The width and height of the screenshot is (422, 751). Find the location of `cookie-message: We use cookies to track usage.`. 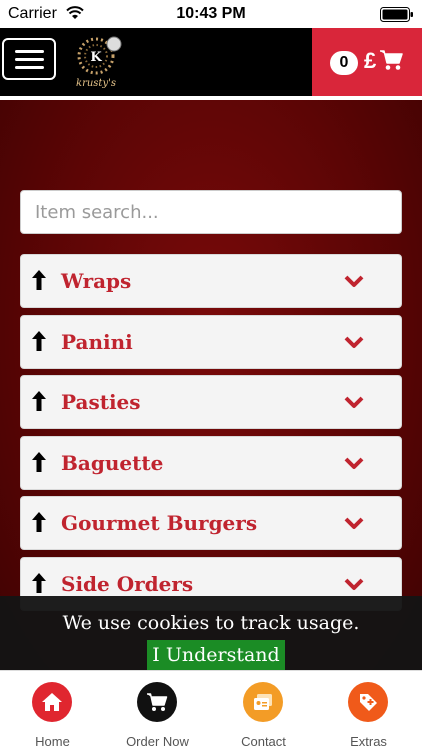

cookie-message: We use cookies to track usage. is located at coordinates (211, 623).